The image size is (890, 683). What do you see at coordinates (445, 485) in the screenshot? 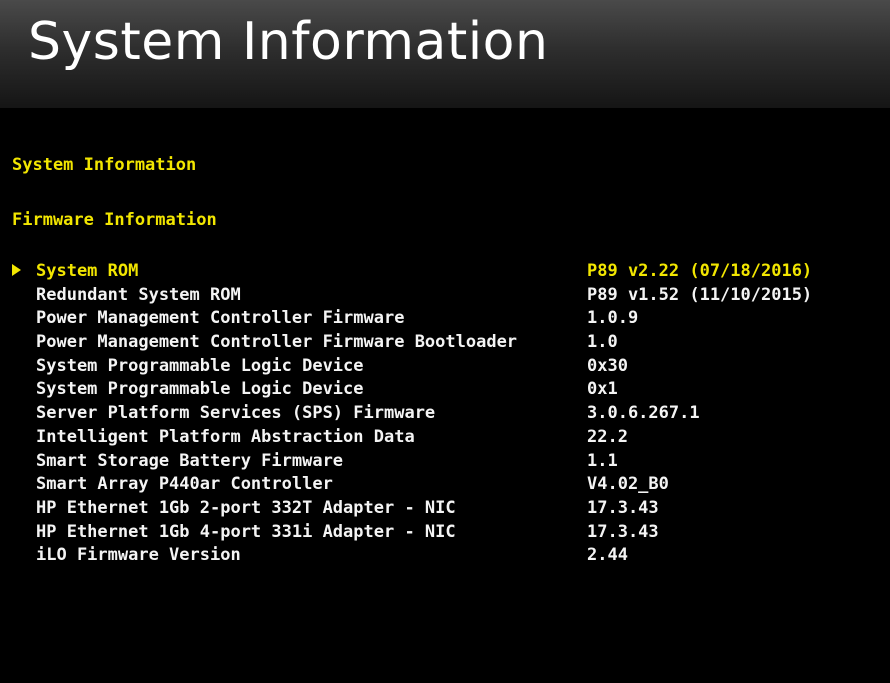
I see `firmware-row-smart-array: Smart Array P440ar Controller V4.02_B0` at bounding box center [445, 485].